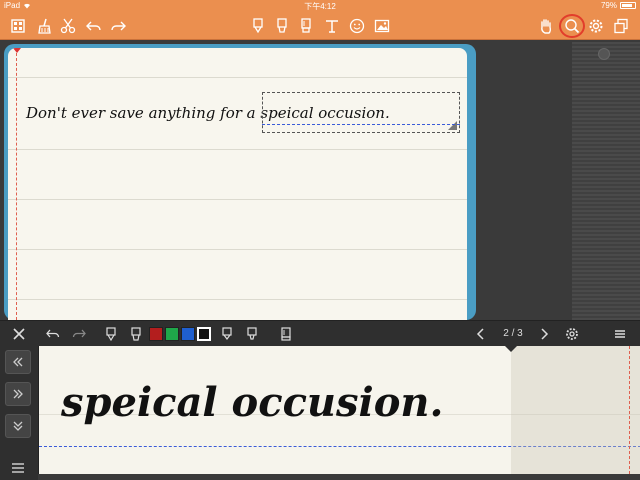 This screenshot has width=640, height=480. What do you see at coordinates (258, 26) in the screenshot?
I see `pen-icon` at bounding box center [258, 26].